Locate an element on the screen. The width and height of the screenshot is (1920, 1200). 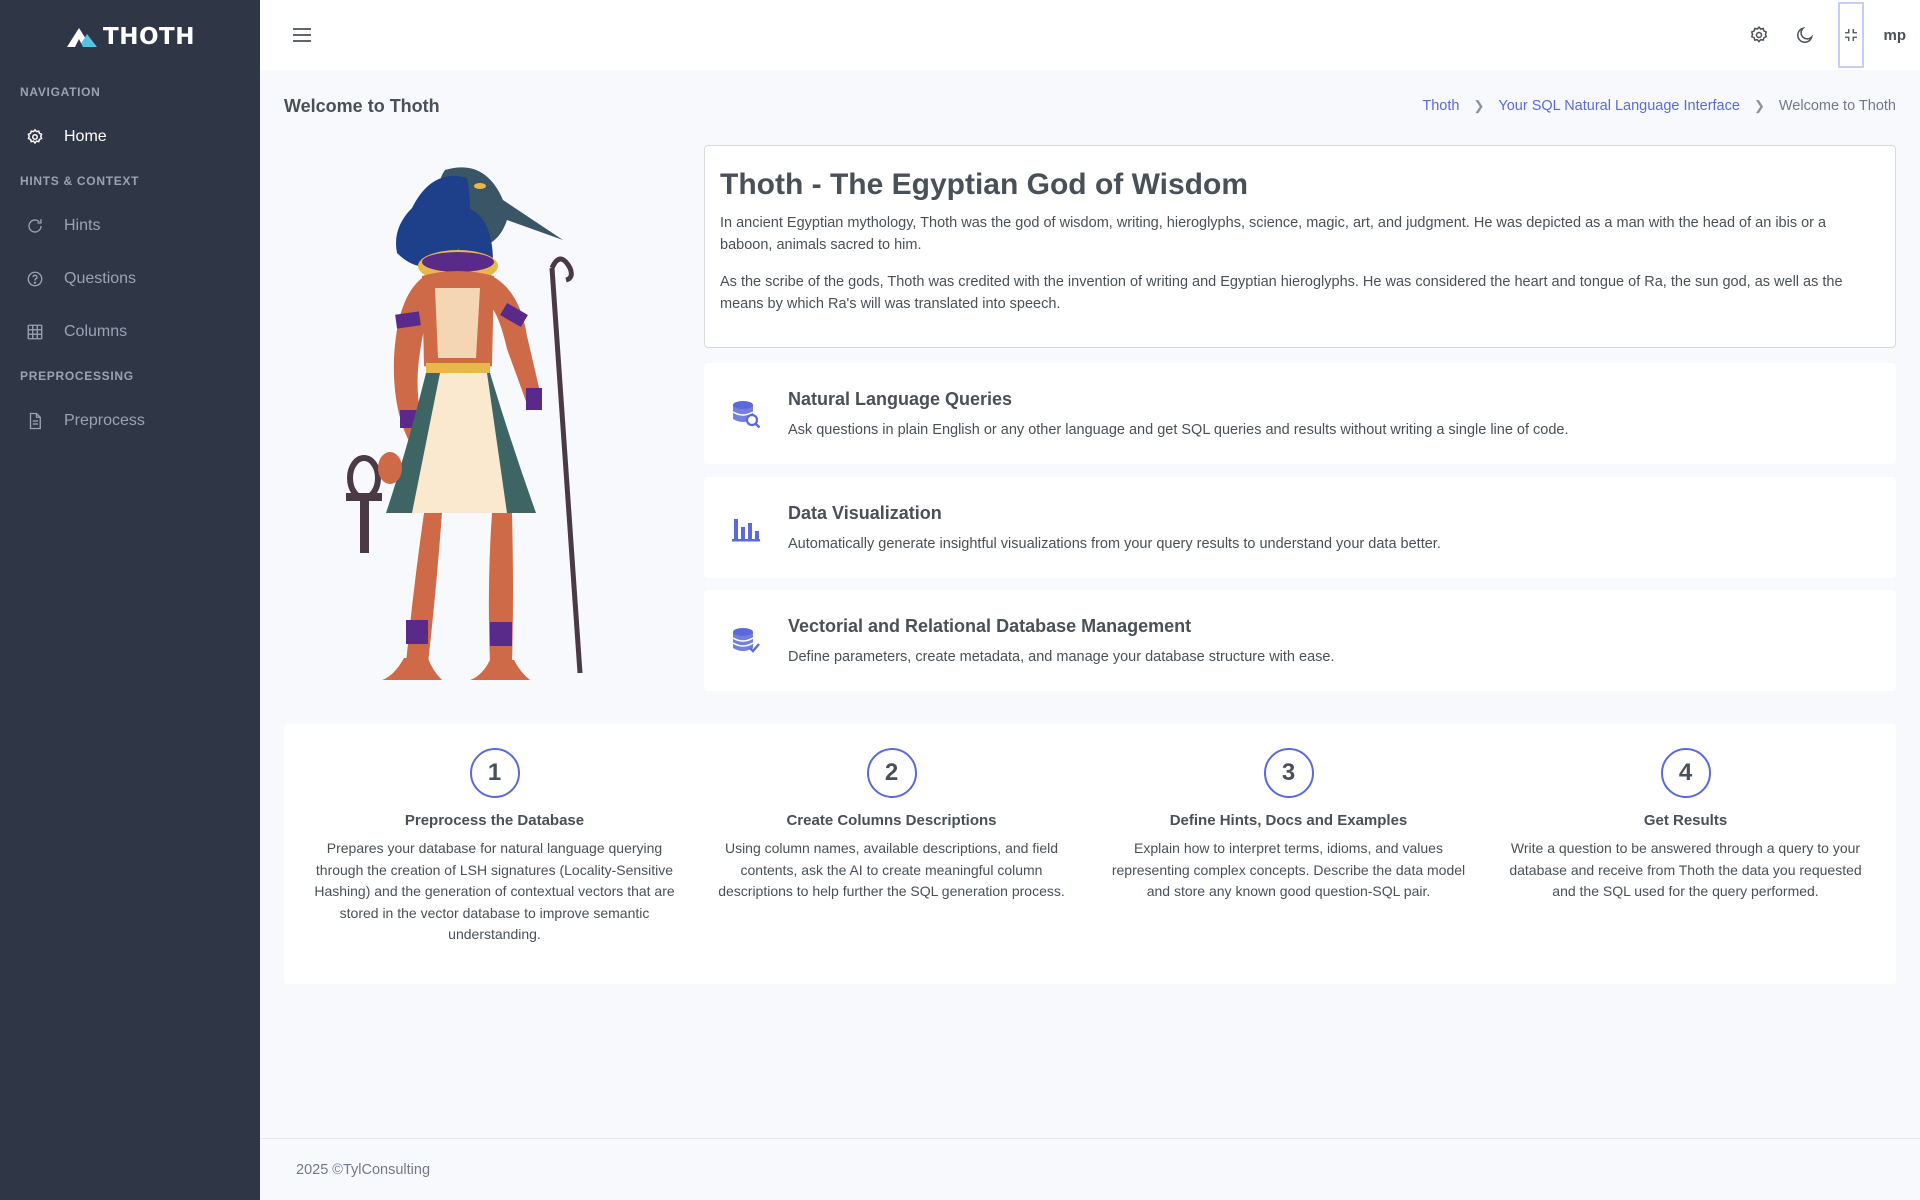
bar-chart-icon is located at coordinates (746, 528).